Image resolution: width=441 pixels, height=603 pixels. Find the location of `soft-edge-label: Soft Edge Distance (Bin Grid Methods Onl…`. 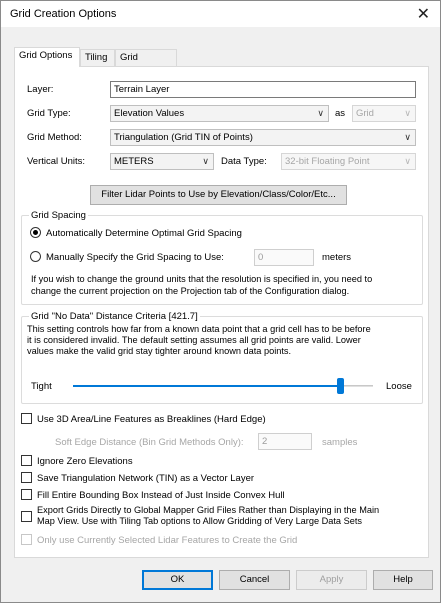

soft-edge-label: Soft Edge Distance (Bin Grid Methods Onl… is located at coordinates (149, 442).